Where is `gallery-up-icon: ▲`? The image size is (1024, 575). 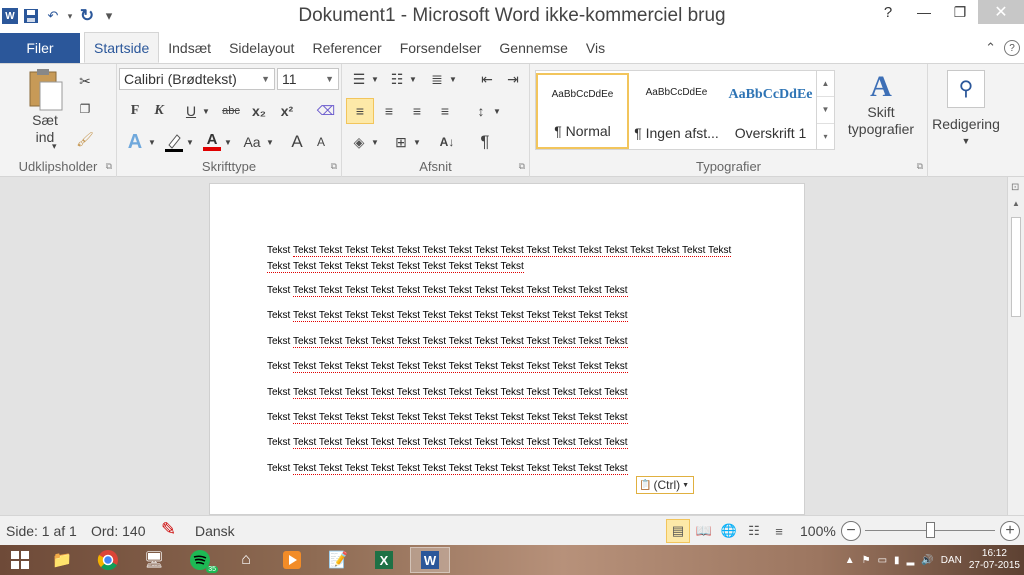
gallery-up-icon: ▲ is located at coordinates (825, 84).